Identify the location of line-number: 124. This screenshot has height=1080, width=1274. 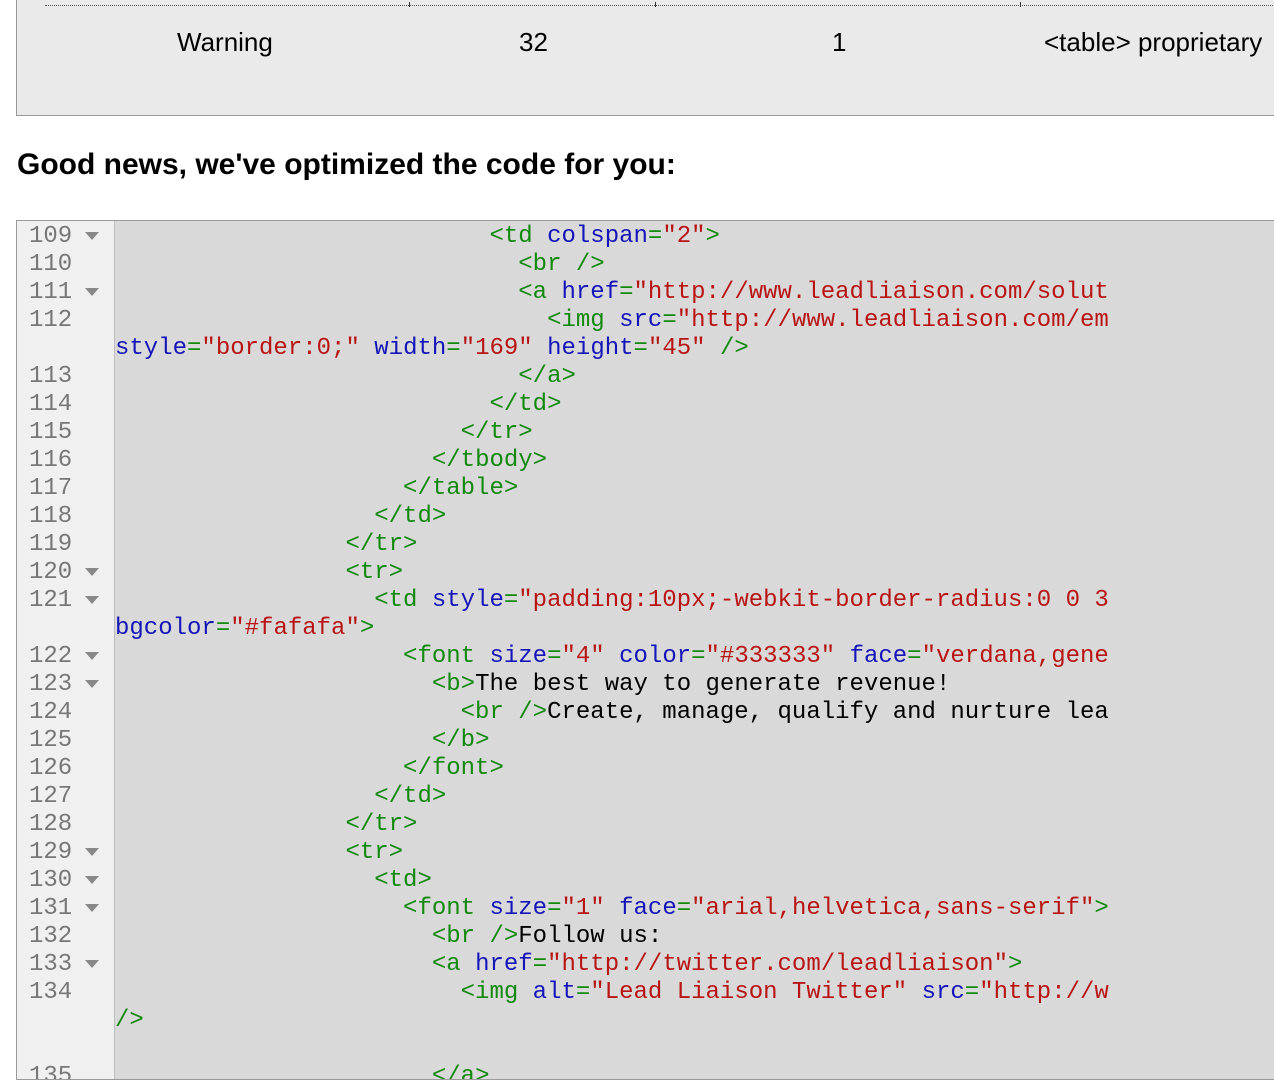
(63, 713).